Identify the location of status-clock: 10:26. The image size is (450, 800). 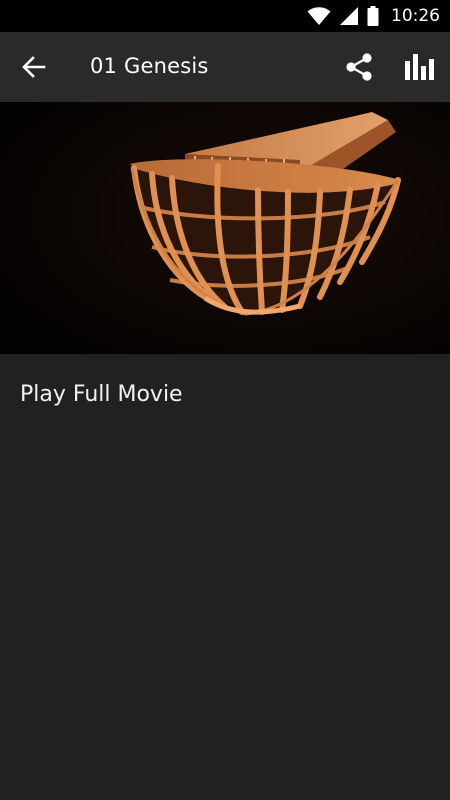
(415, 16).